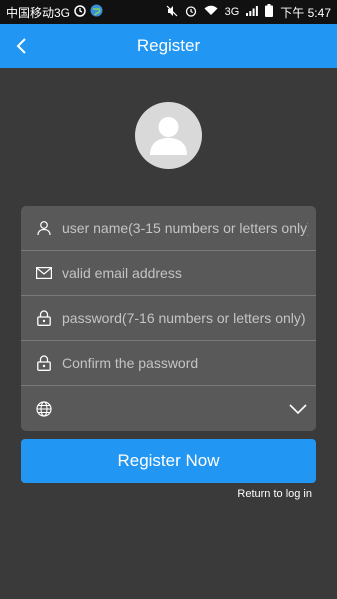  Describe the element at coordinates (185, 318) in the screenshot. I see `password-input` at that location.